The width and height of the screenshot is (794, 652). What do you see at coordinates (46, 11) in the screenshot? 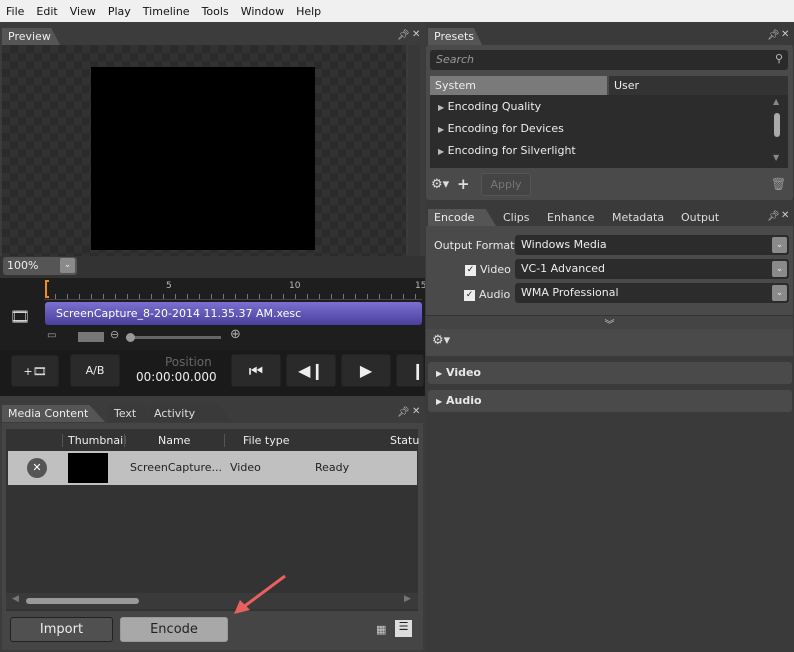
I see `menu-edit: Edit` at bounding box center [46, 11].